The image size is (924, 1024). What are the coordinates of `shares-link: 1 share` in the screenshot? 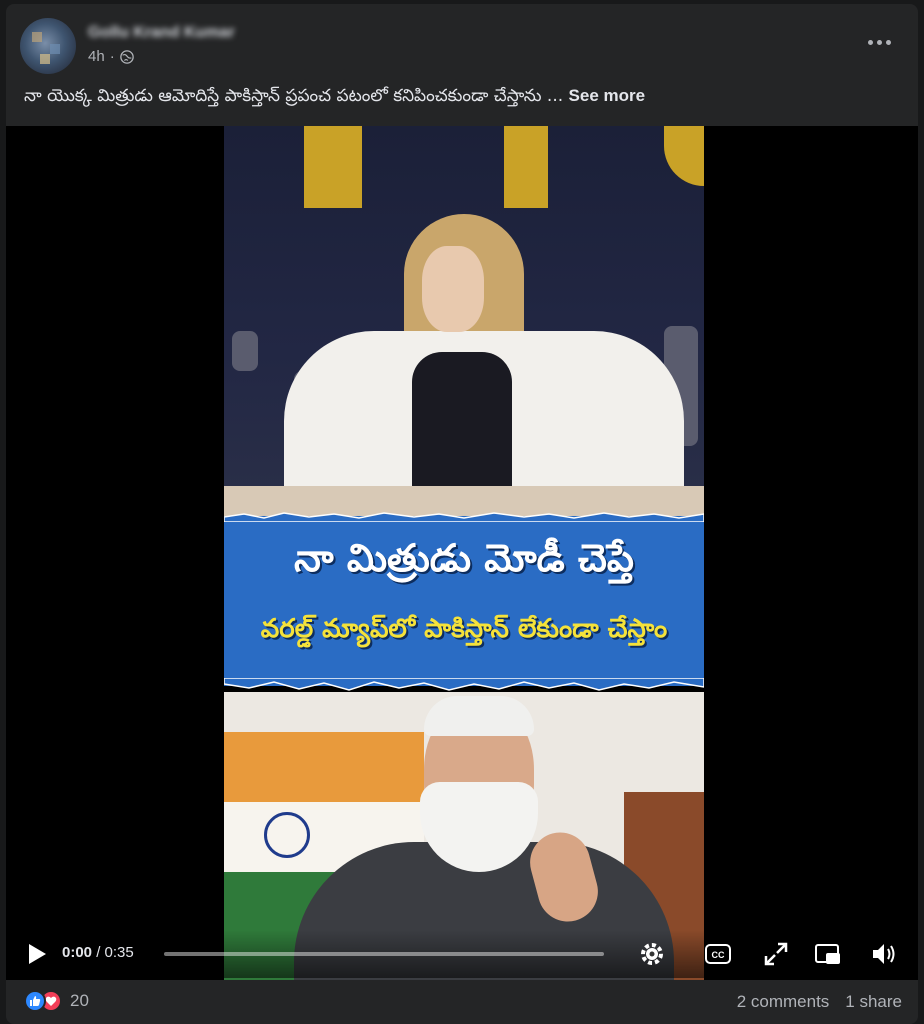 It's located at (873, 1002).